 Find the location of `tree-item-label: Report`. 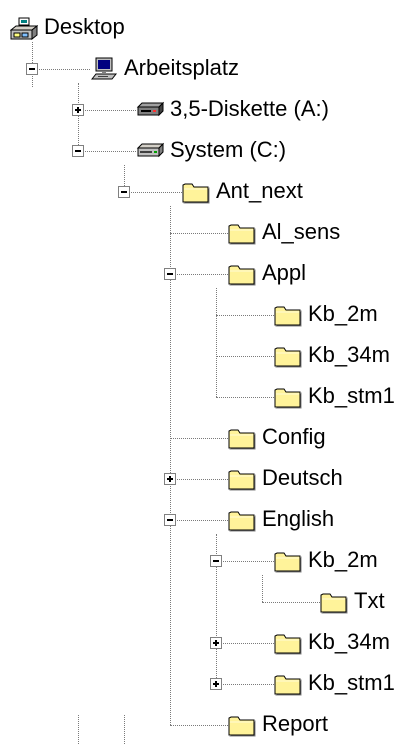

tree-item-label: Report is located at coordinates (295, 724).